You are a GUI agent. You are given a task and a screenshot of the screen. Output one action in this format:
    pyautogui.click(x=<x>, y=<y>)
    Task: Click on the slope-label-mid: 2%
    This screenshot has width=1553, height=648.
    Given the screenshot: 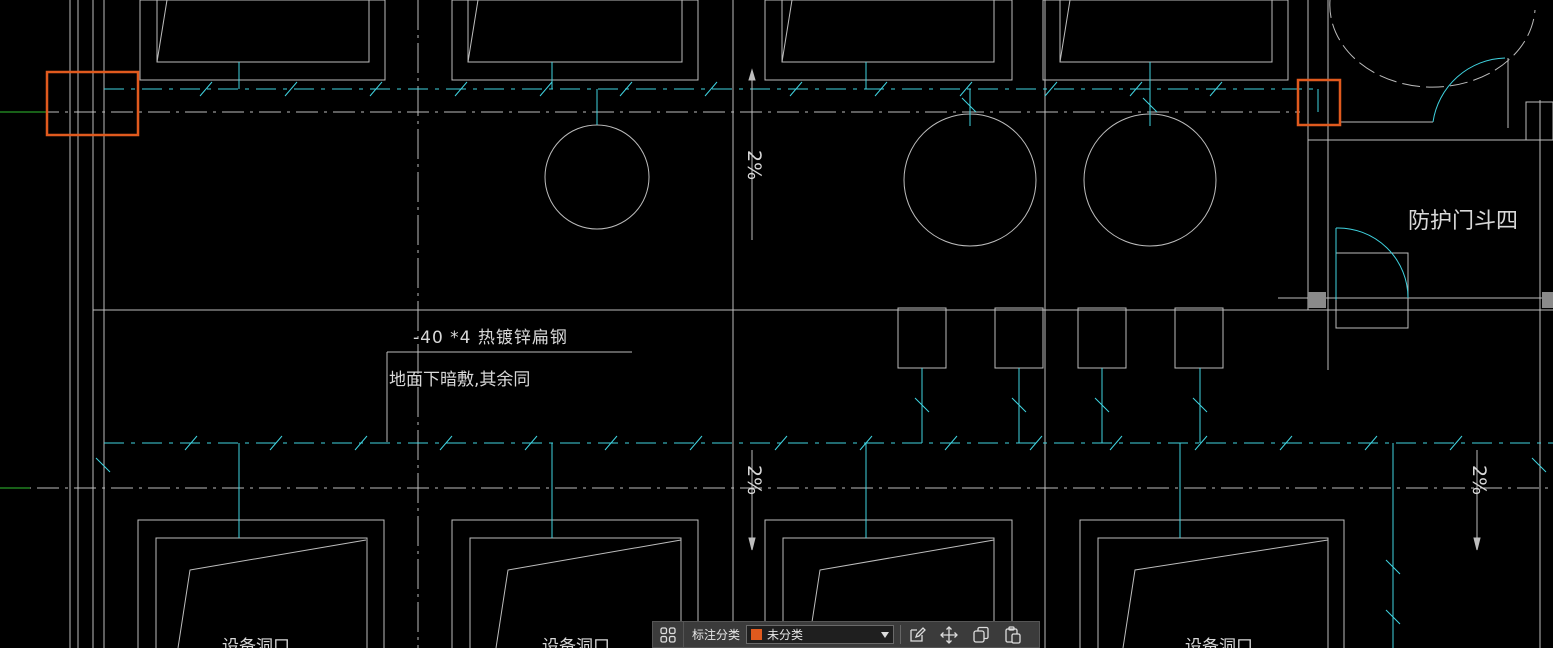 What is the action you would take?
    pyautogui.click(x=754, y=480)
    